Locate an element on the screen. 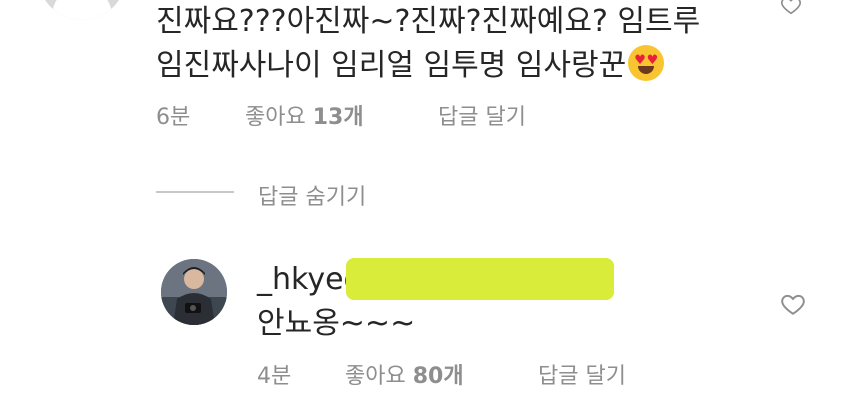 This screenshot has width=850, height=417. comment-text-line-2: 임진짜사나이 임리얼 임투명 임사랑꾼 ♥ ♥ is located at coordinates (446, 66).